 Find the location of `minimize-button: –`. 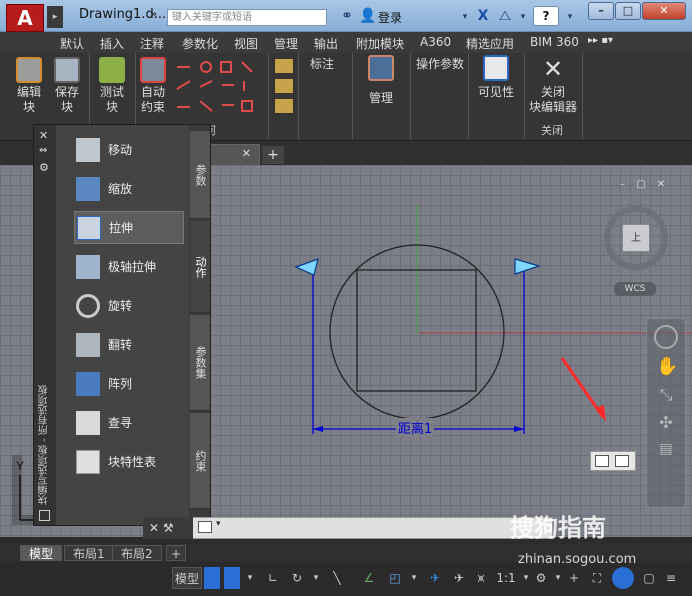

minimize-button: – is located at coordinates (601, 11).